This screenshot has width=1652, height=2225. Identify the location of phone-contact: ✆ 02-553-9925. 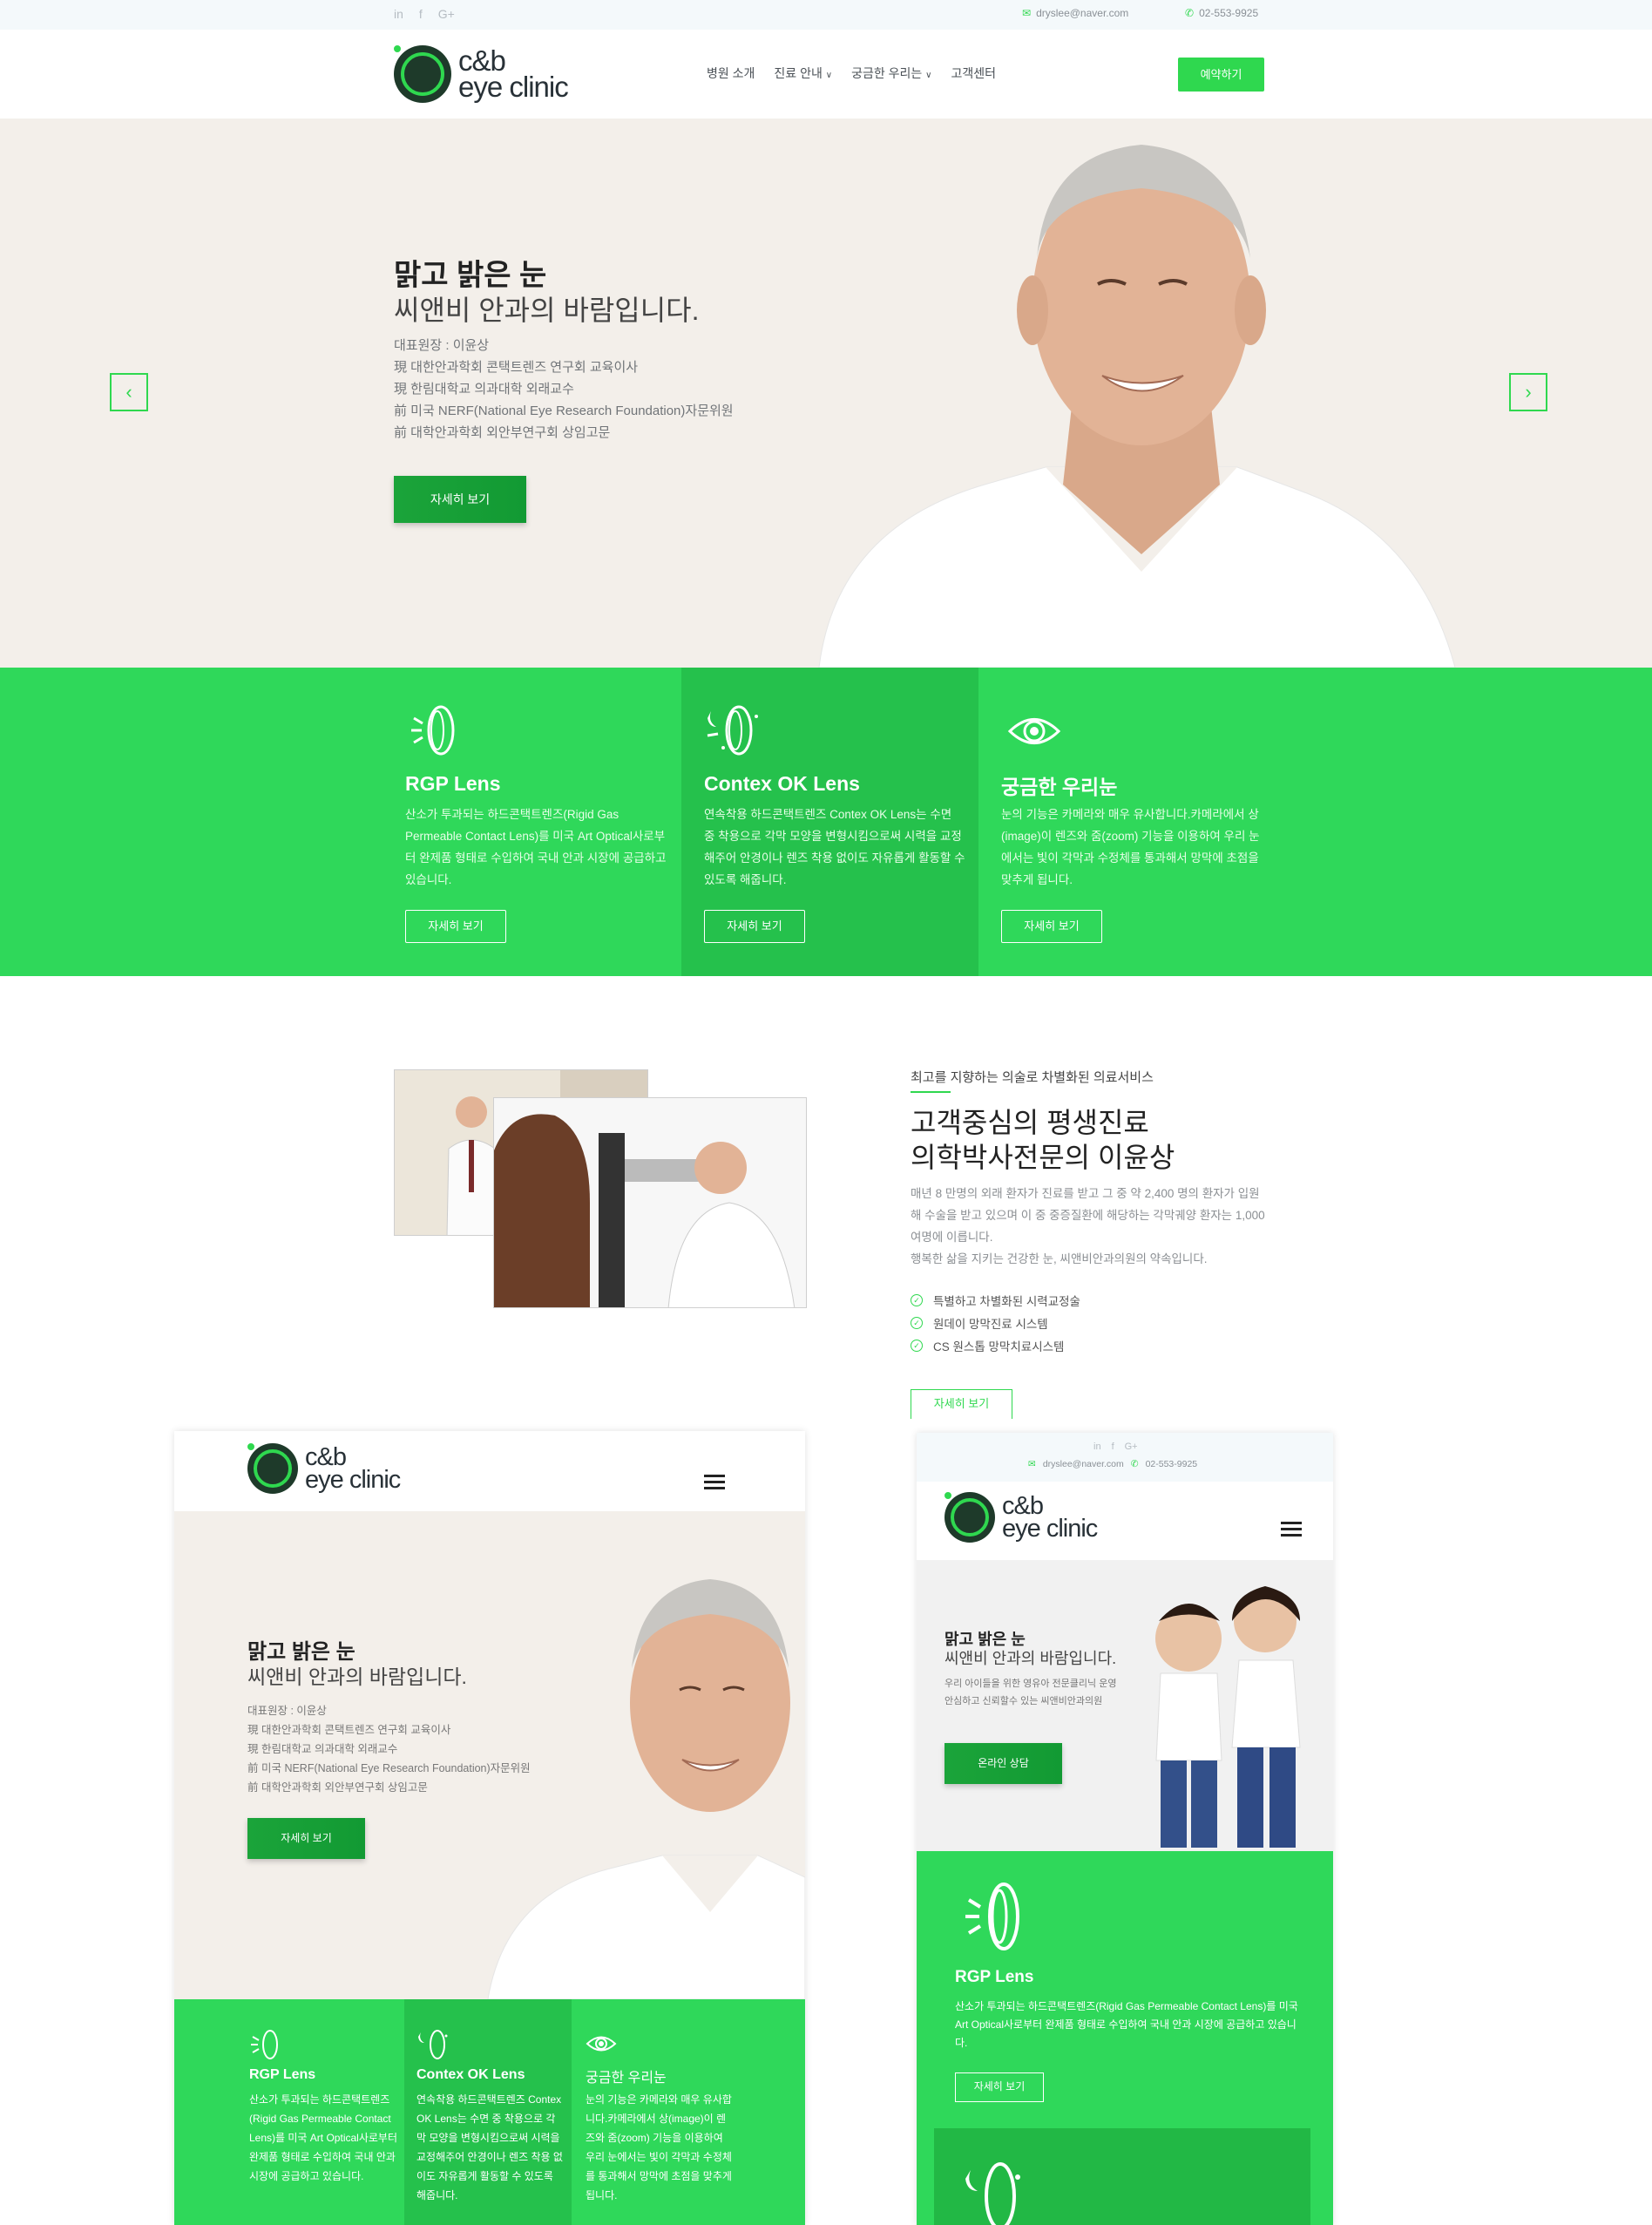
(1221, 13).